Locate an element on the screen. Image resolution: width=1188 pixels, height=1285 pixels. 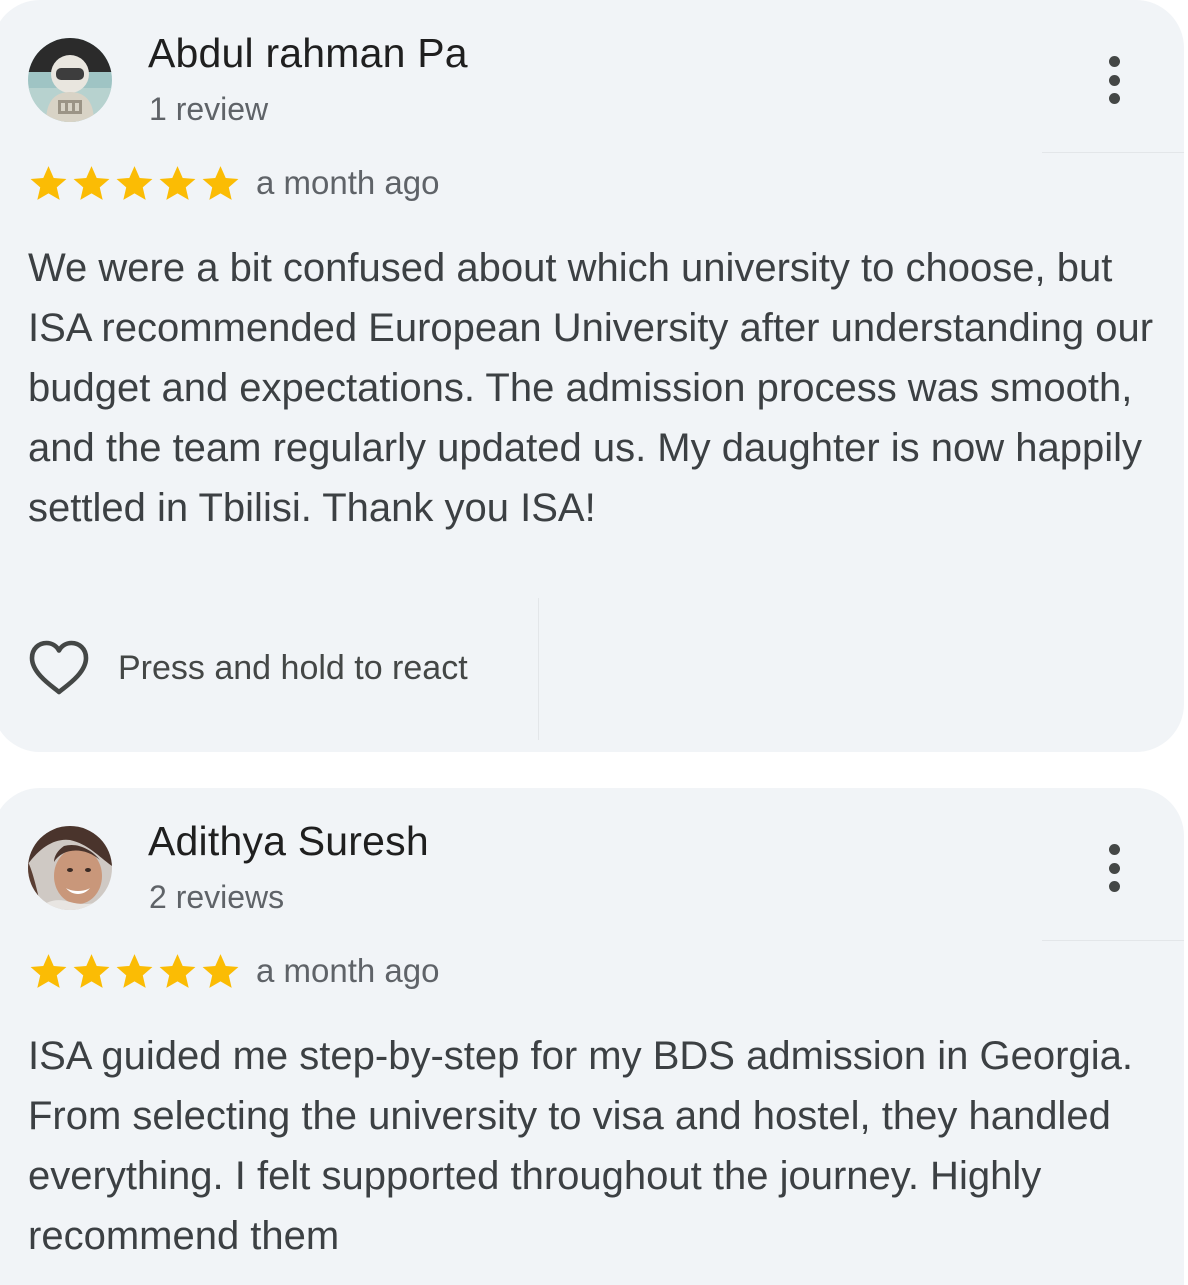
reviewer-review-count: 2 reviews is located at coordinates (216, 897).